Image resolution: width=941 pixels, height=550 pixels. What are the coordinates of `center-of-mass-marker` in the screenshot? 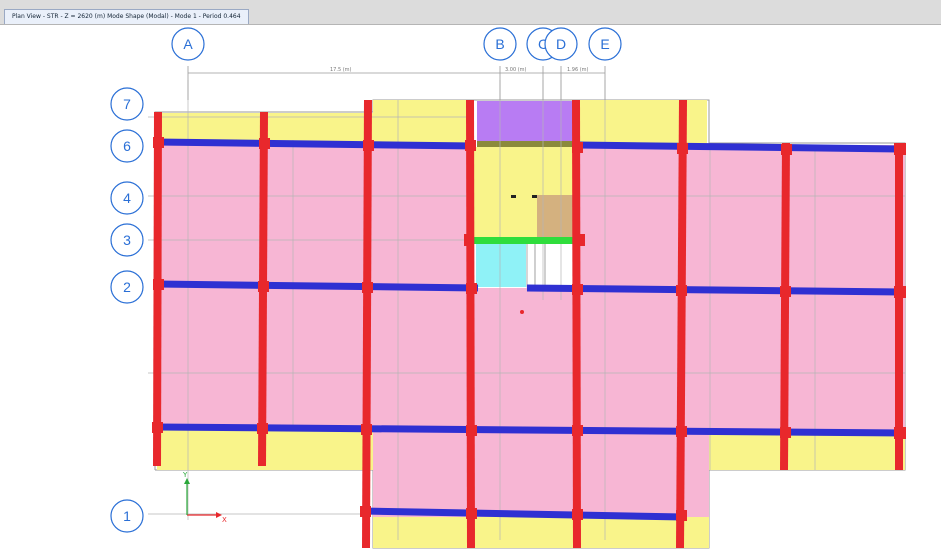 It's located at (522, 312).